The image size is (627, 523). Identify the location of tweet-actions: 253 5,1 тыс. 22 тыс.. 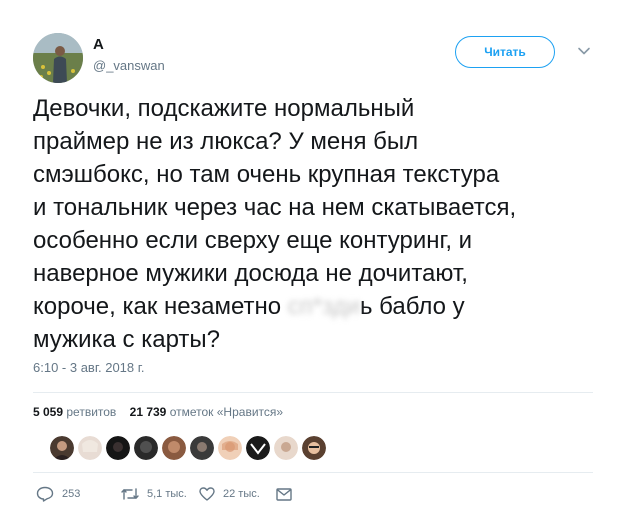
(183, 494).